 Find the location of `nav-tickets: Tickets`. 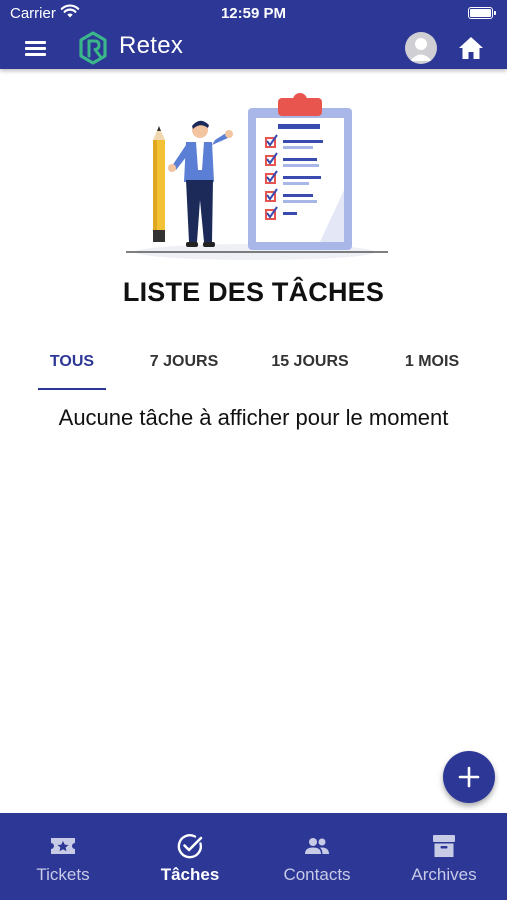

nav-tickets: Tickets is located at coordinates (63, 856).